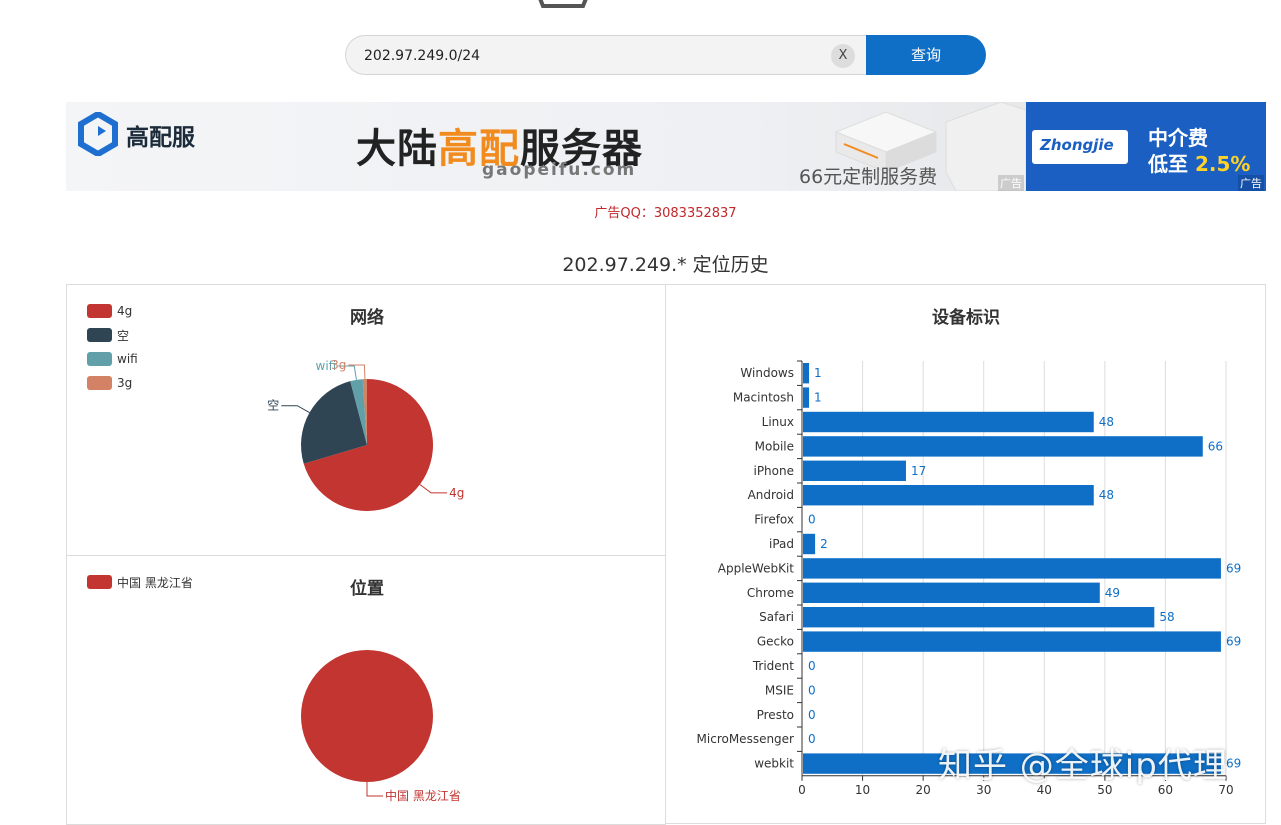  I want to click on bar-value-label: 2, so click(824, 544).